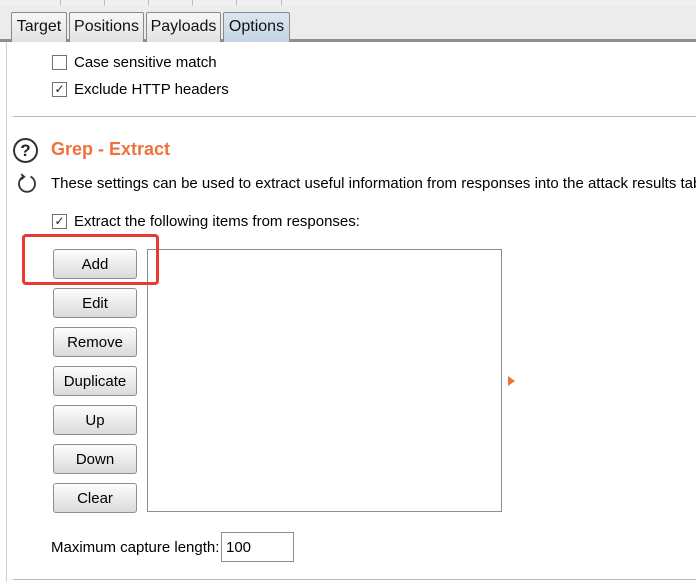  Describe the element at coordinates (95, 342) in the screenshot. I see `remove-button: Remove` at that location.